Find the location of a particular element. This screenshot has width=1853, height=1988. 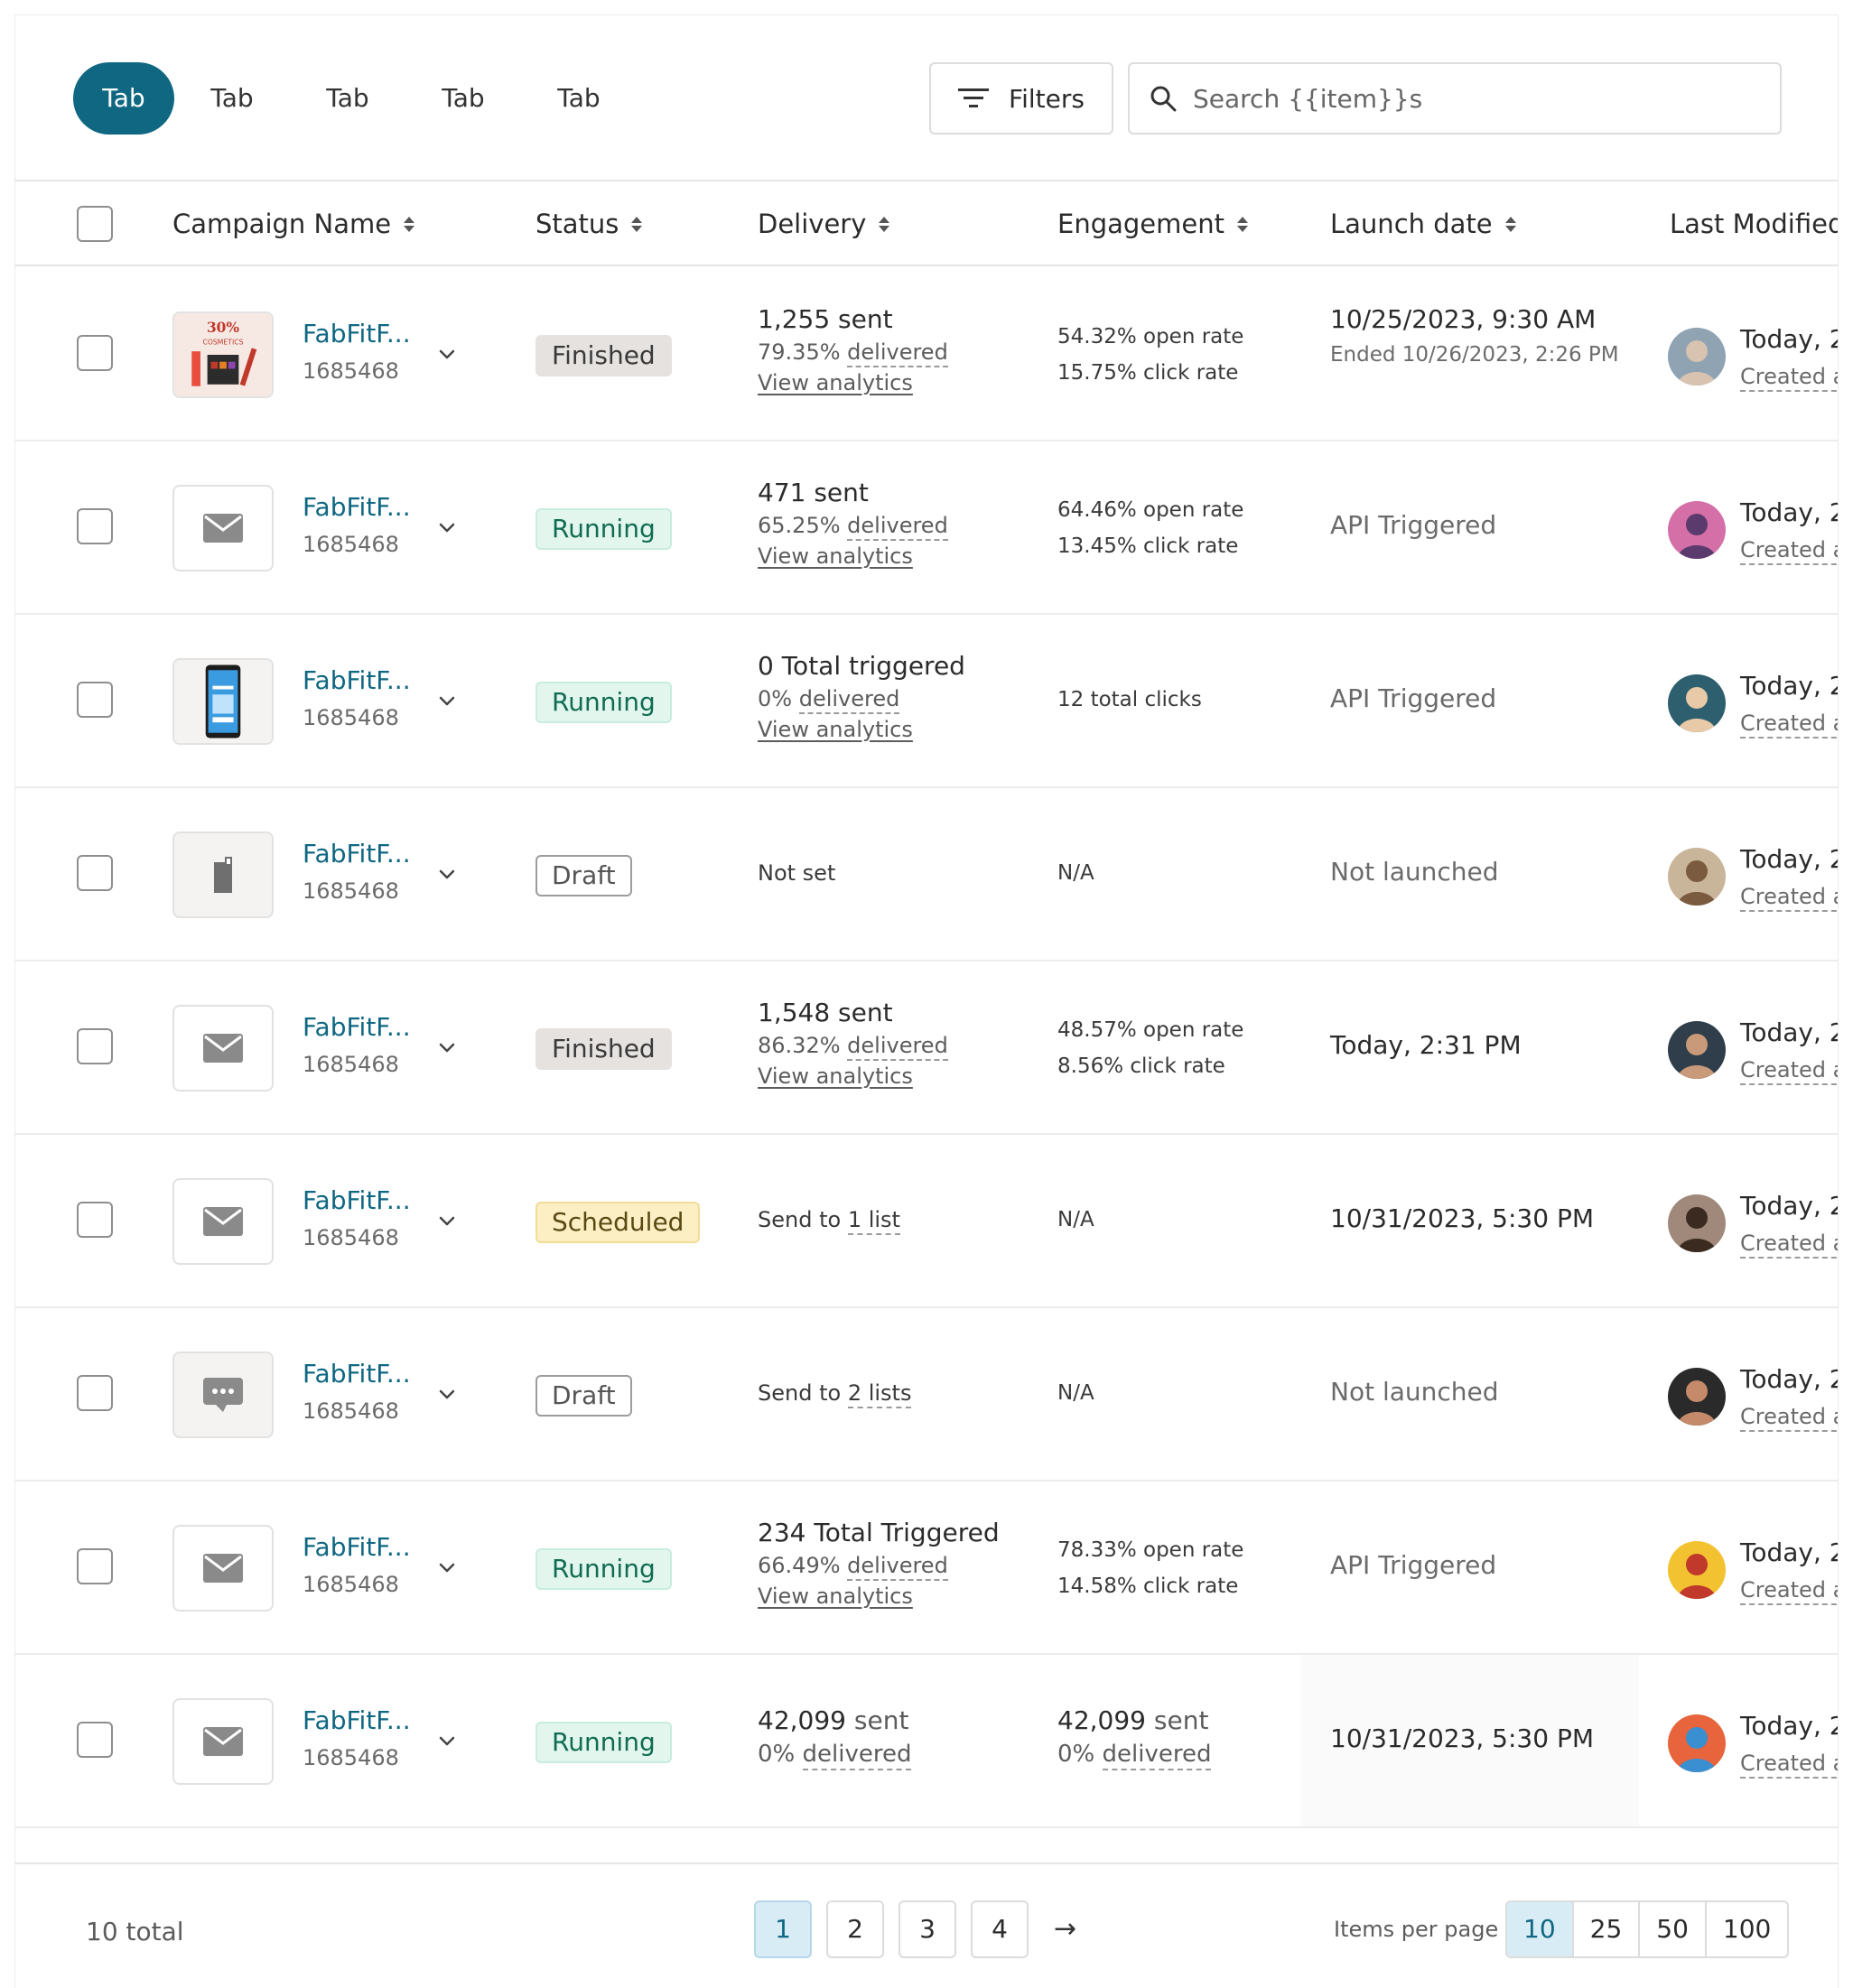

total-count: 10 total is located at coordinates (135, 1931).